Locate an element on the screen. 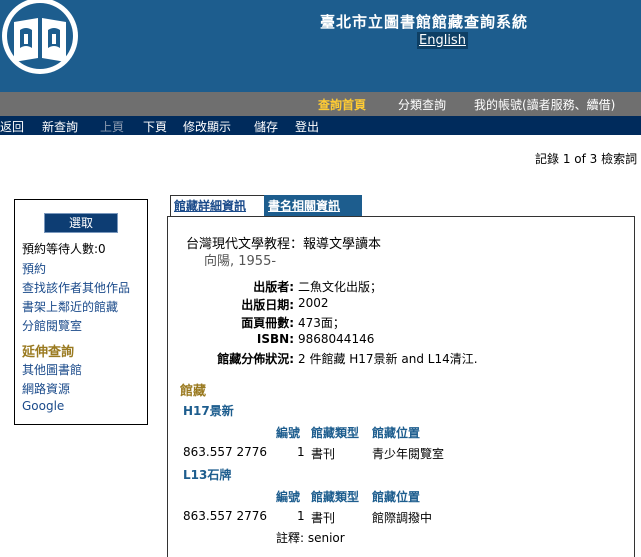  isbn-value: 9868044146 is located at coordinates (336, 339).